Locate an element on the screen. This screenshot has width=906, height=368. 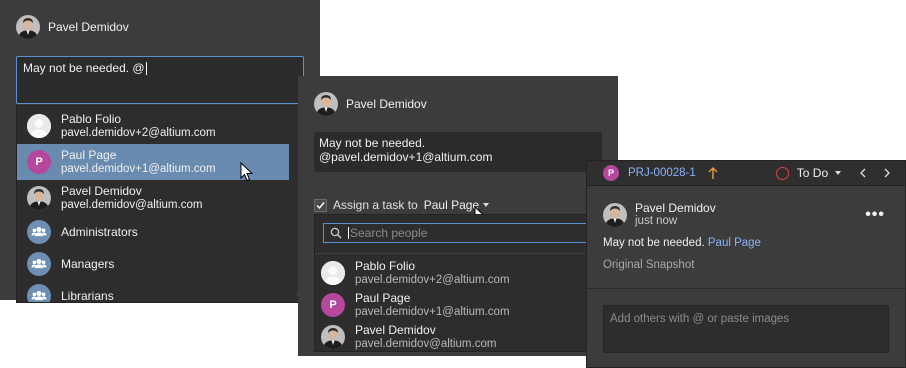
priority-up-arrow-icon is located at coordinates (713, 172).